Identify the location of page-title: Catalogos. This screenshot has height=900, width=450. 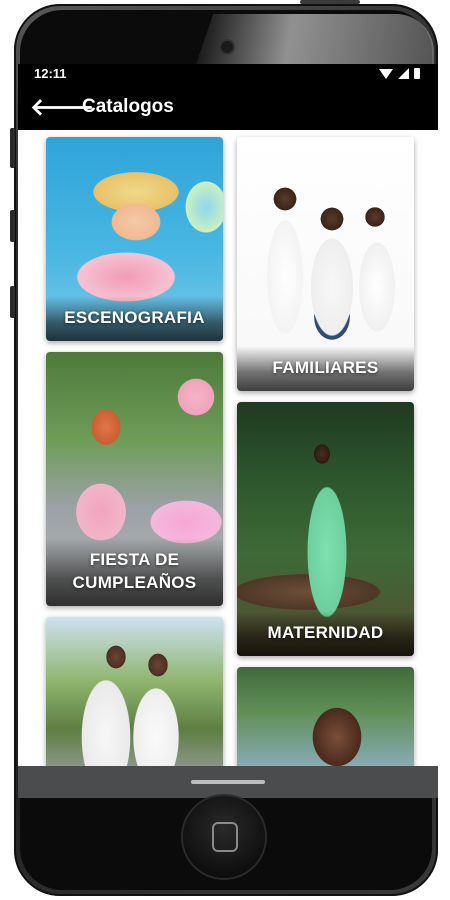
(128, 106).